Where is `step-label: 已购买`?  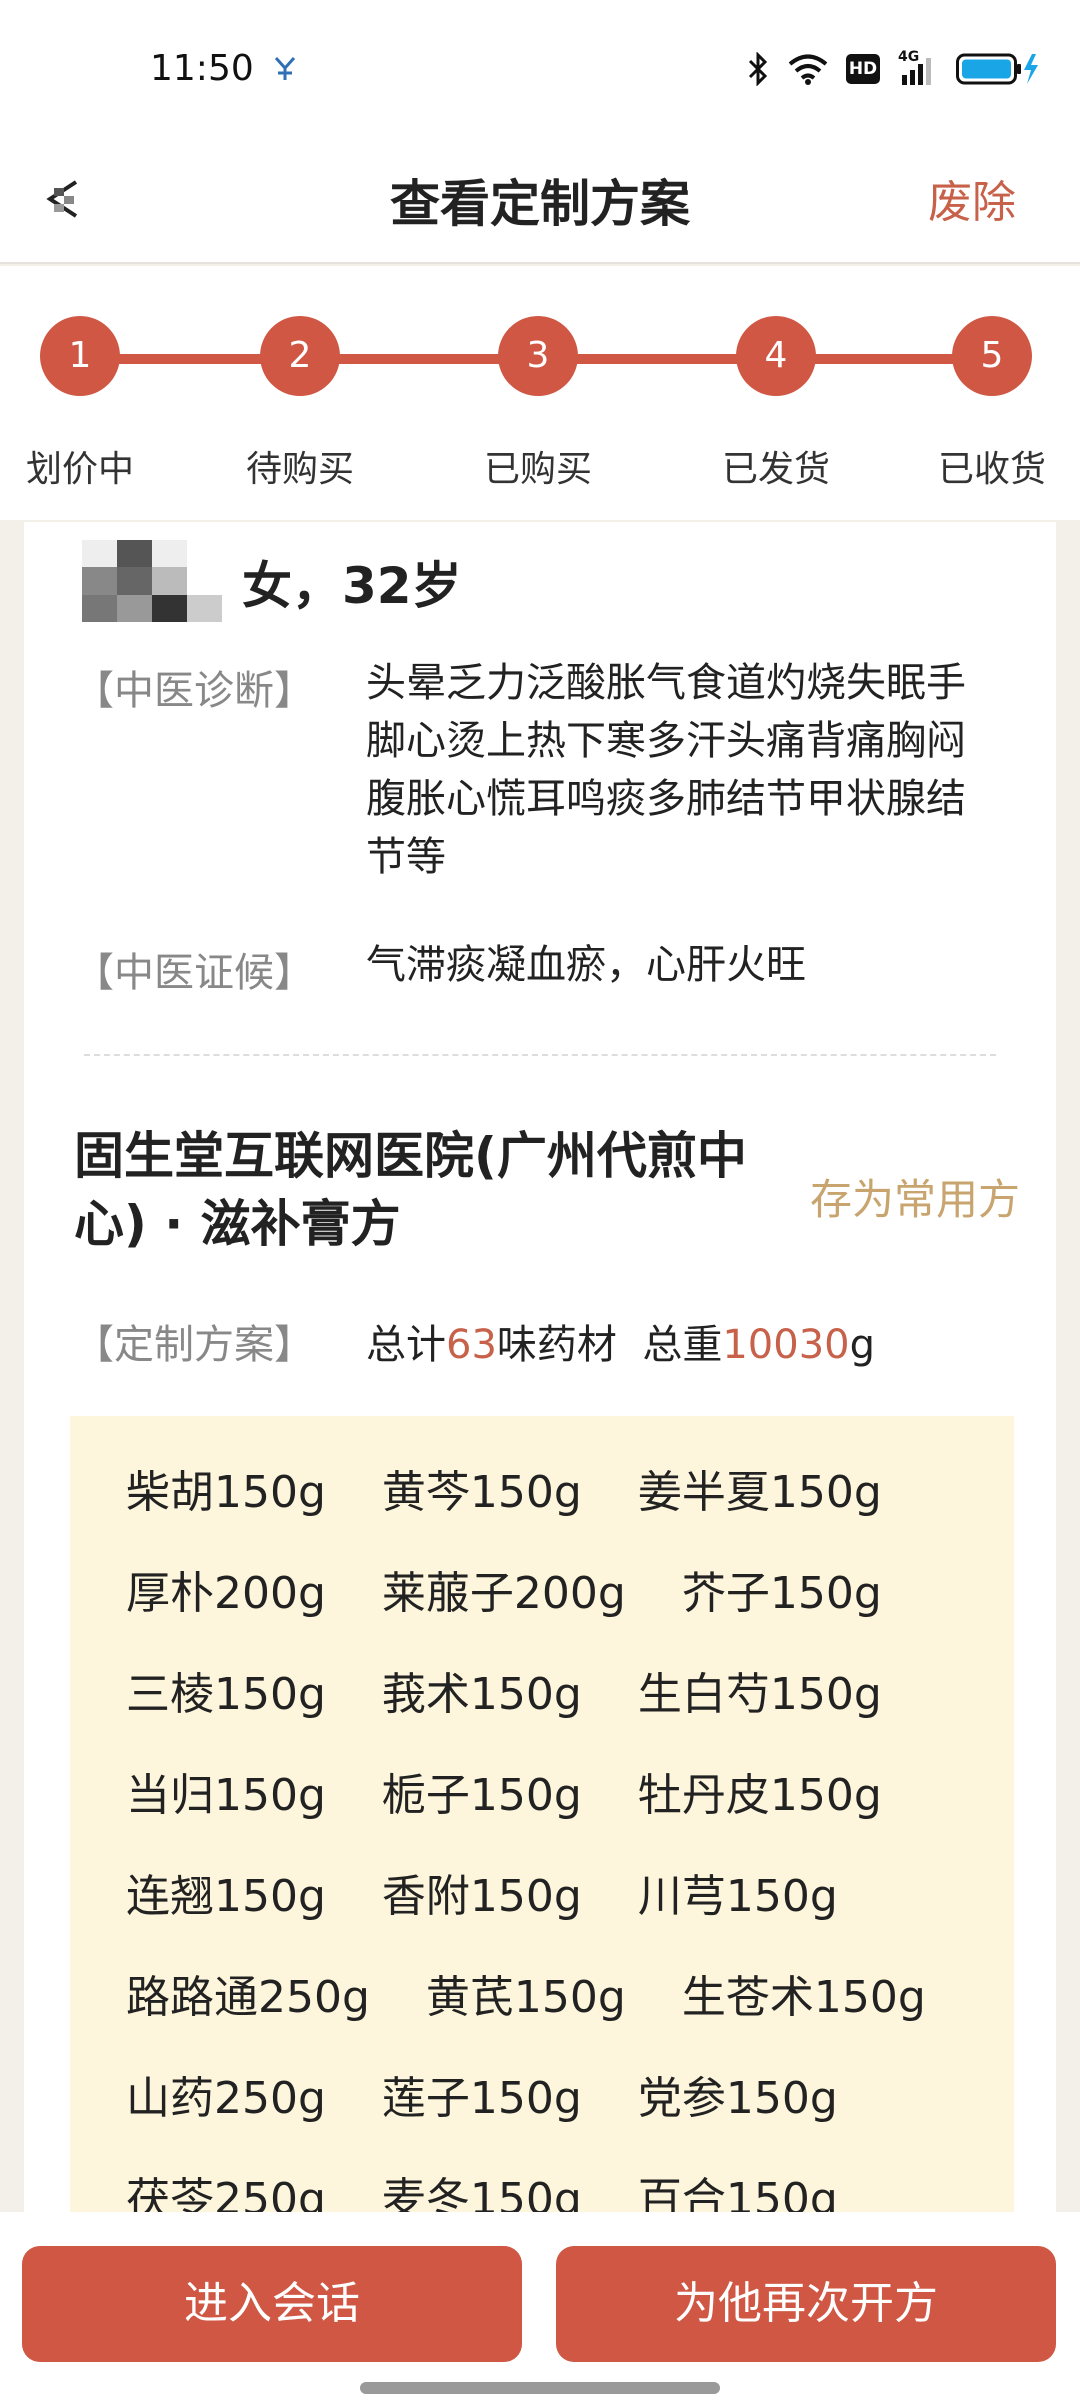
step-label: 已购买 is located at coordinates (537, 469).